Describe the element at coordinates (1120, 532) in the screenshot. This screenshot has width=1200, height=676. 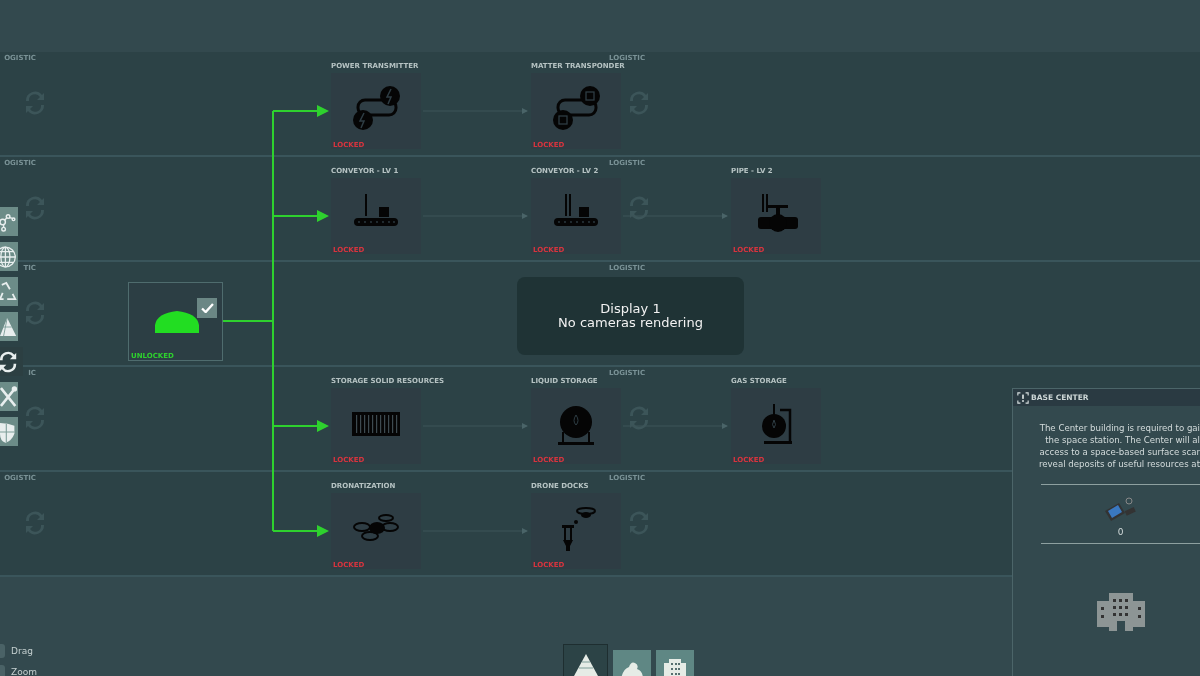
I see `resource-count: 0` at that location.